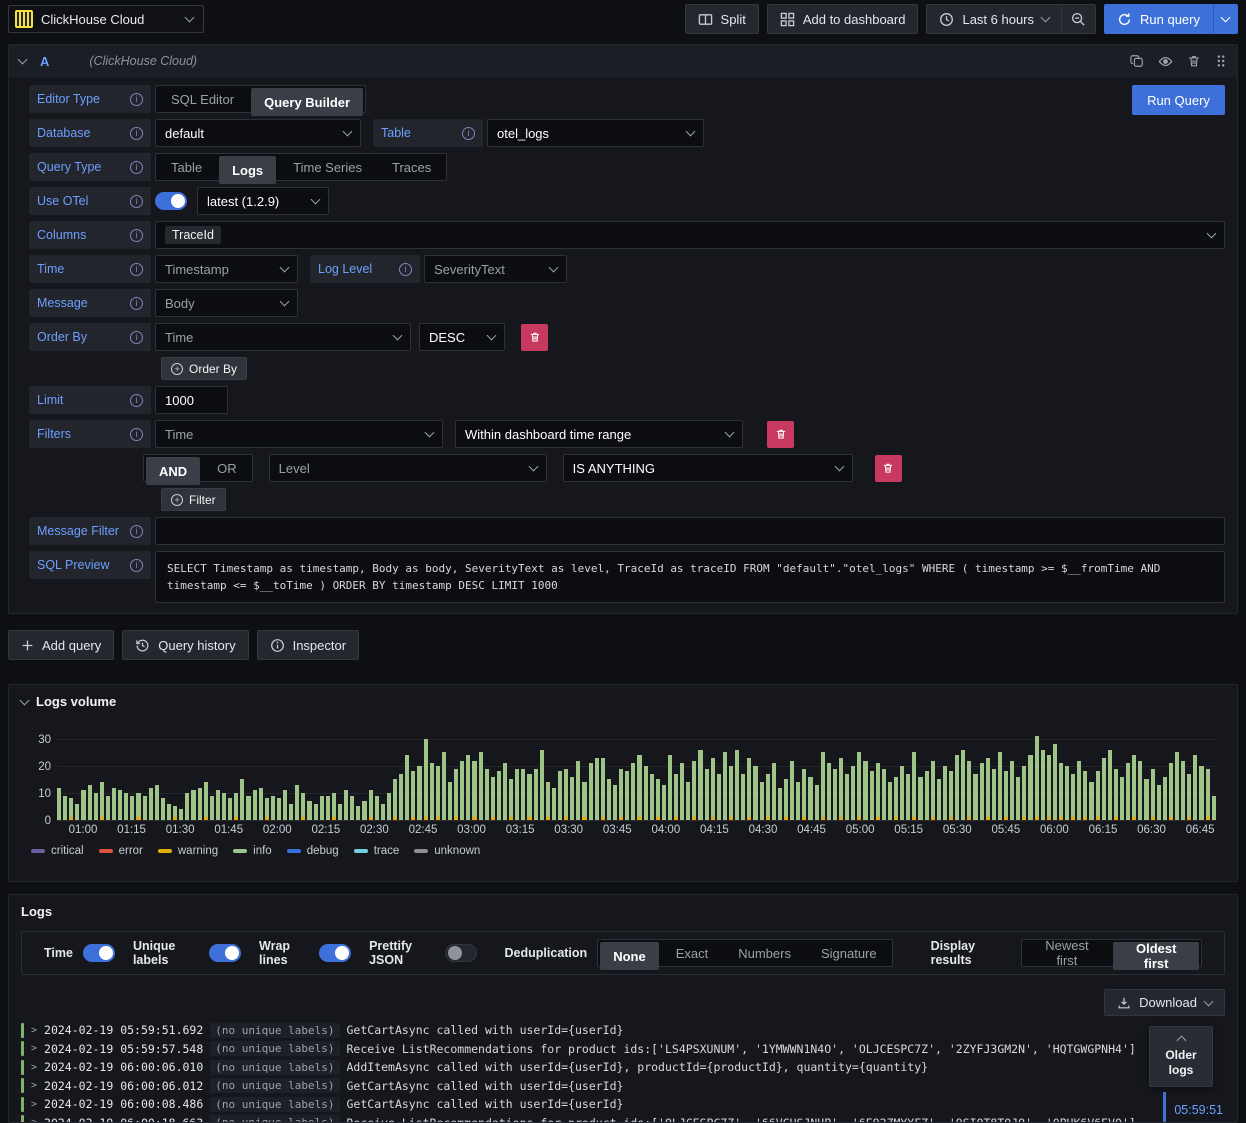 The height and width of the screenshot is (1123, 1246). Describe the element at coordinates (595, 133) in the screenshot. I see `table-select: otel_logs` at that location.